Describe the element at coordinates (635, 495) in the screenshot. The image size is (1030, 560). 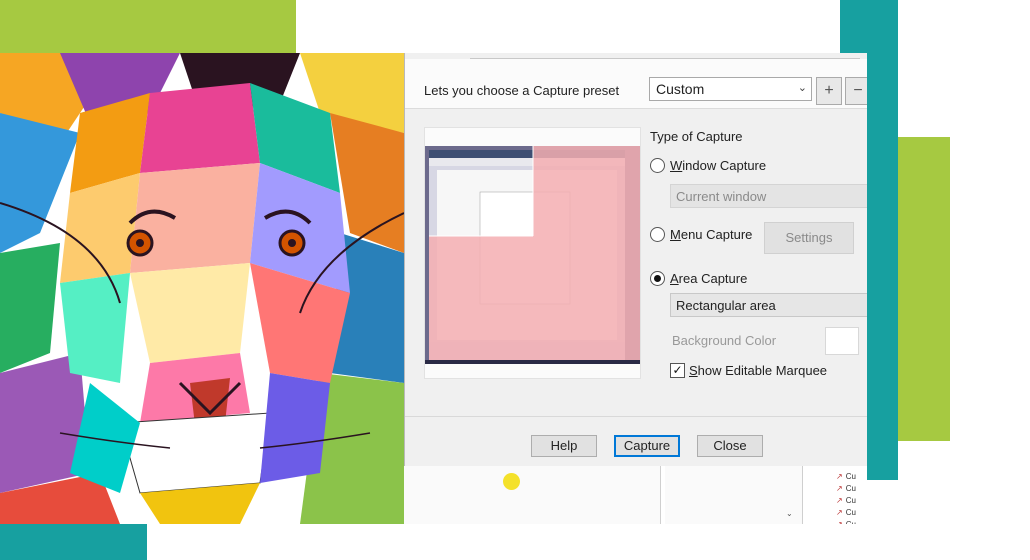
I see `background-window-strip` at that location.